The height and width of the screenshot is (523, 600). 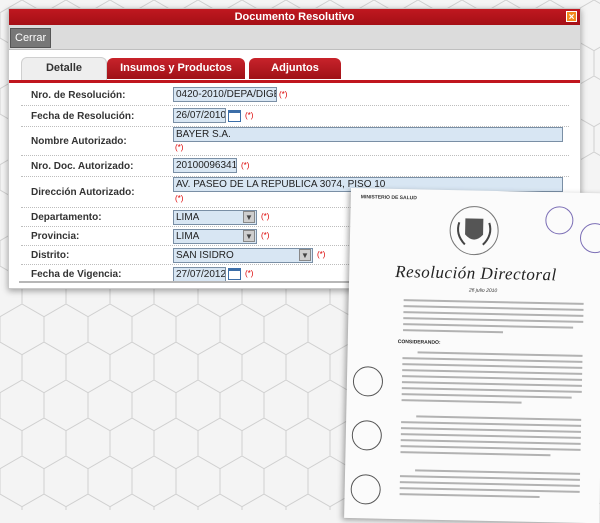 What do you see at coordinates (199, 274) in the screenshot?
I see `fecha-vigencia-field: 27/07/2012` at bounding box center [199, 274].